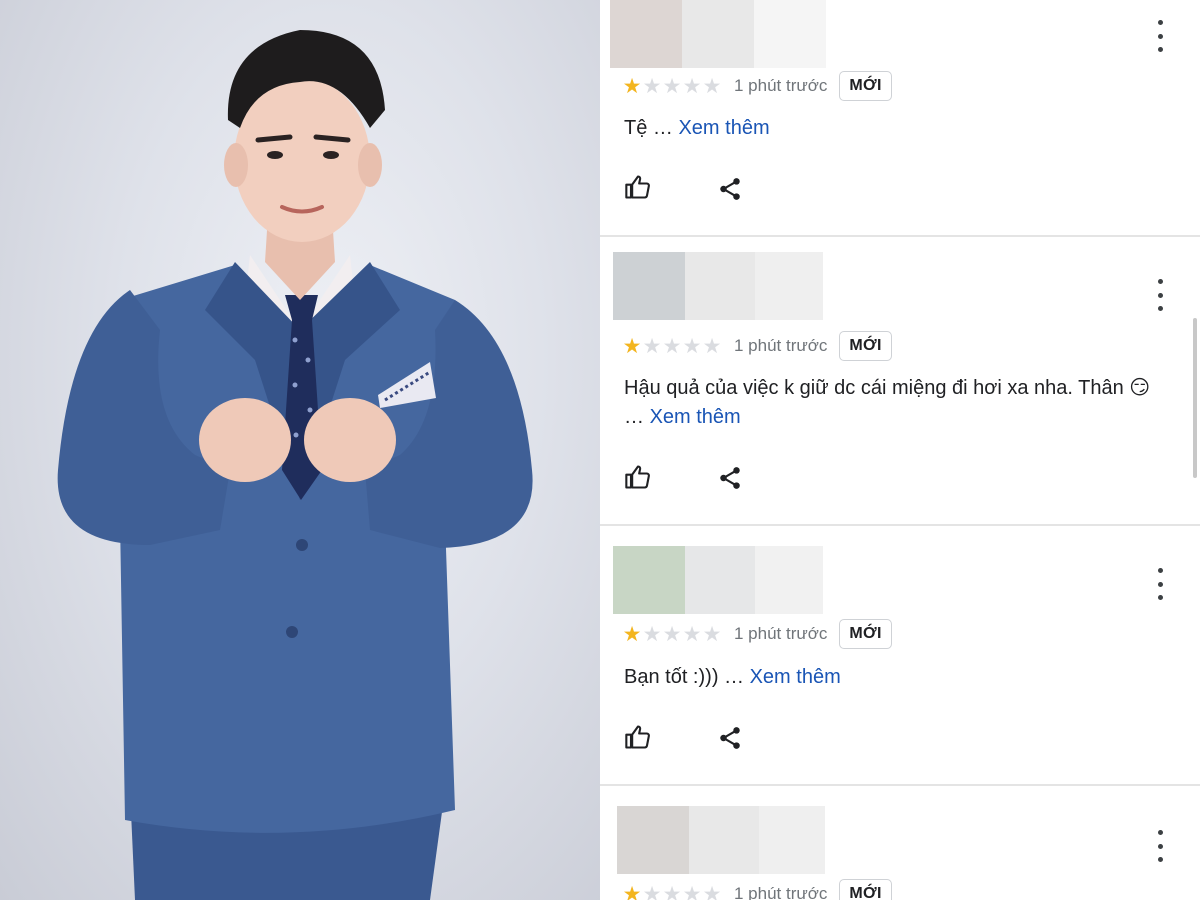 Image resolution: width=1200 pixels, height=900 pixels. I want to click on review-card: ★ ★ ★ ★ ★ 1 phút trước MỚI, so click(900, 843).